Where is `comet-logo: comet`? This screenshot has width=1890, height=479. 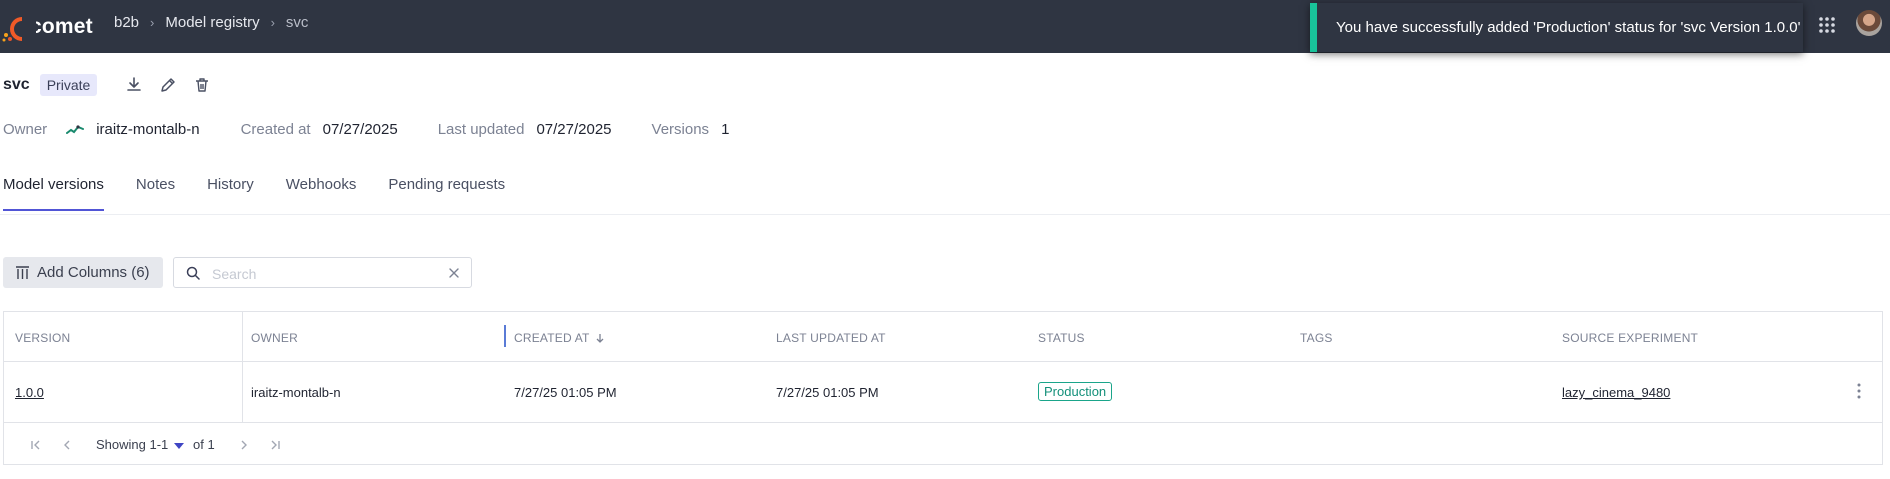 comet-logo: comet is located at coordinates (46, 27).